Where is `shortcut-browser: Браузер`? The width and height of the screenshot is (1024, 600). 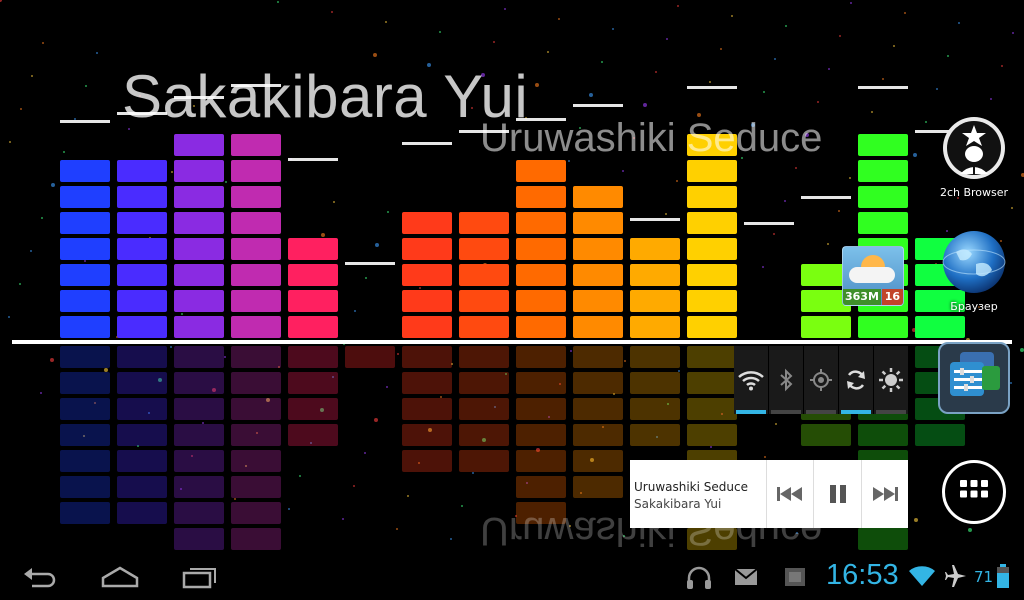
shortcut-browser: Браузер is located at coordinates (974, 271).